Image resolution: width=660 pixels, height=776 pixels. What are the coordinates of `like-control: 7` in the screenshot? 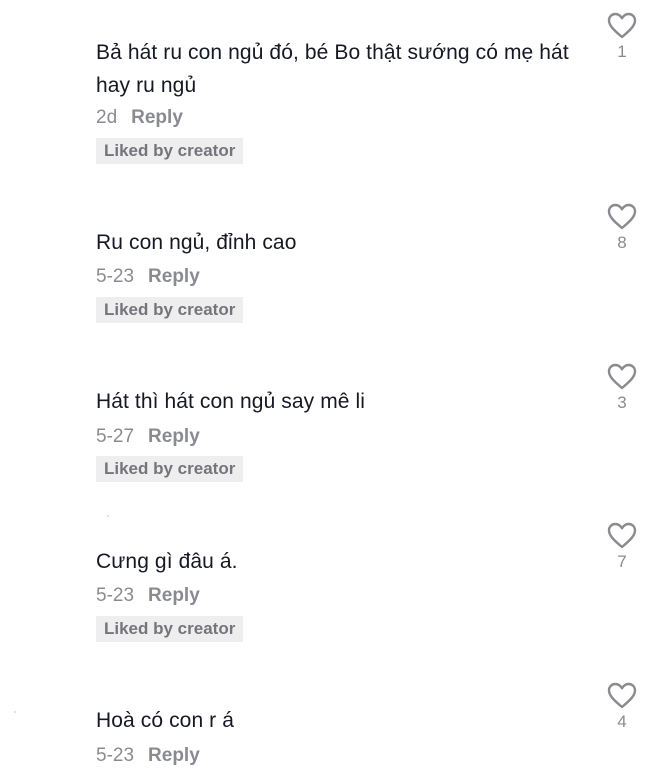 It's located at (622, 547).